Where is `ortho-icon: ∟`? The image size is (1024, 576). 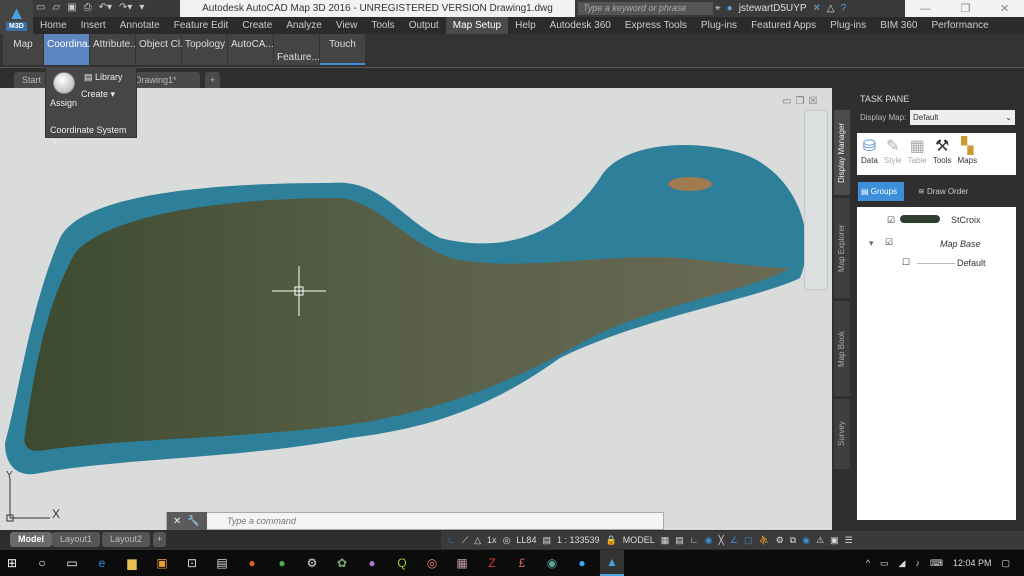
ortho-icon: ∟ is located at coordinates (694, 540).